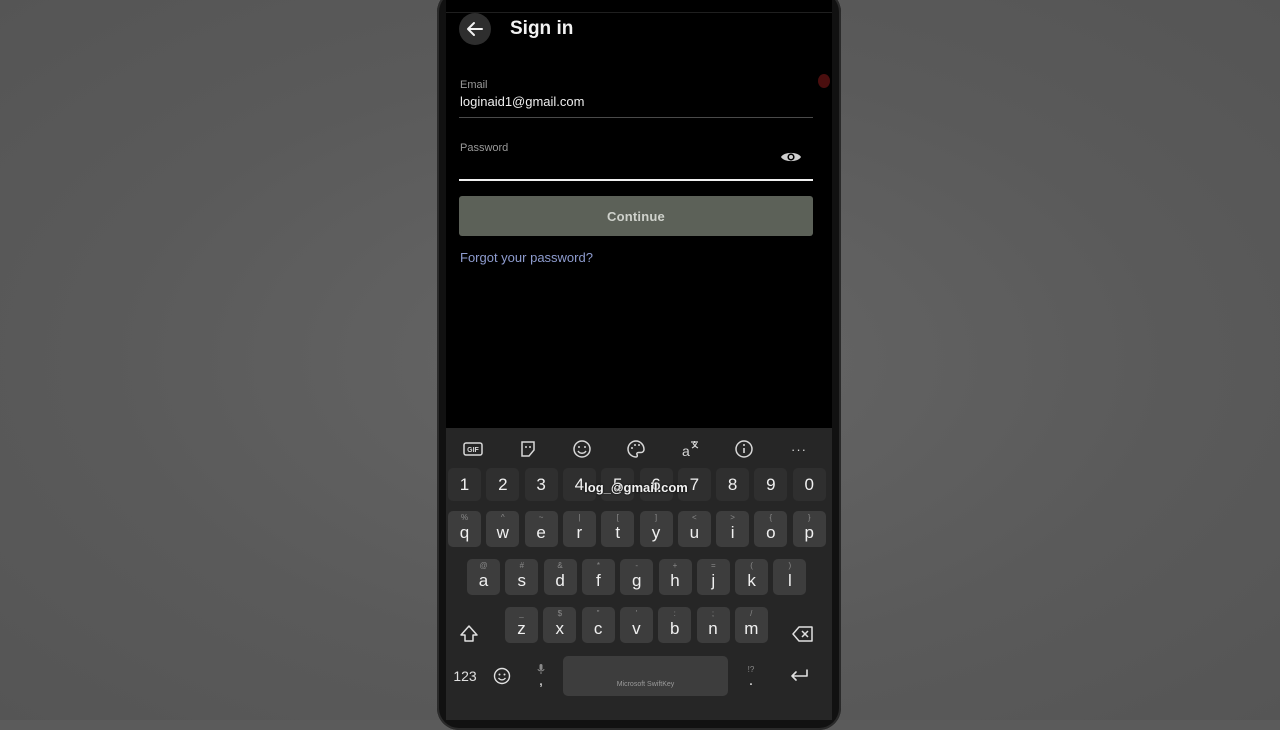 This screenshot has height=730, width=1280. Describe the element at coordinates (526, 257) in the screenshot. I see `forgot-password-link: Forgot your password?` at that location.